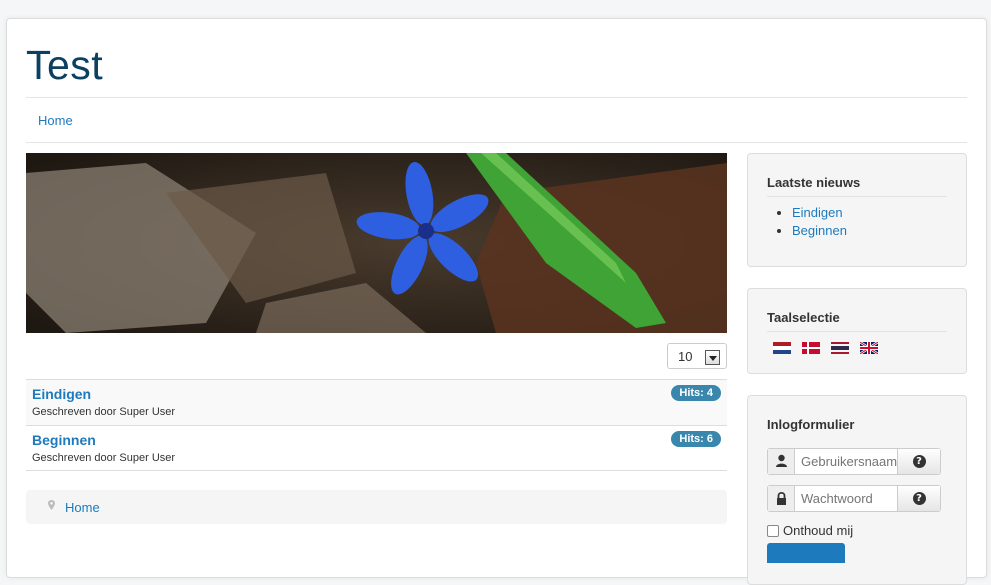 This screenshot has width=991, height=585. I want to click on list-item: Eindigen, so click(879, 212).